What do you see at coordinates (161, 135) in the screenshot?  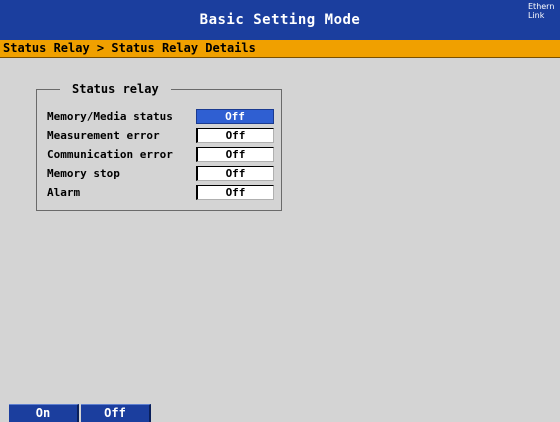 I see `setting-row-measurement-error: Measurement error Off` at bounding box center [161, 135].